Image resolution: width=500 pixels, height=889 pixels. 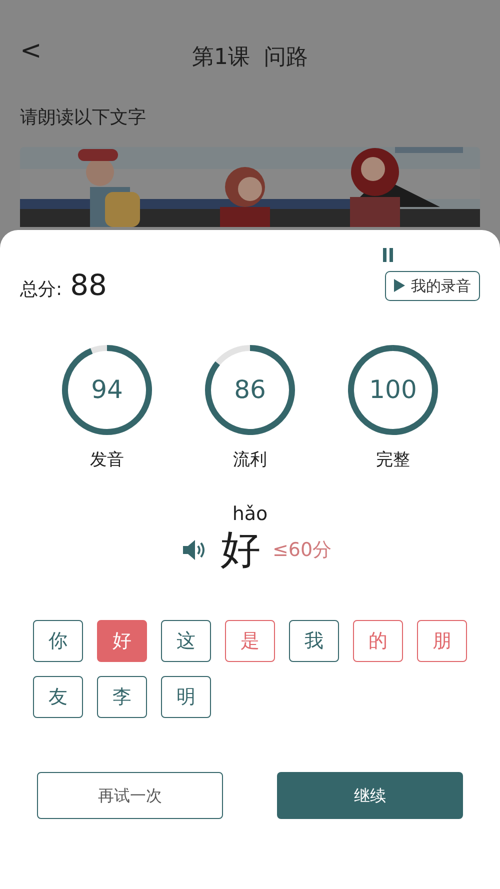 What do you see at coordinates (370, 795) in the screenshot?
I see `continue-button: 继续` at bounding box center [370, 795].